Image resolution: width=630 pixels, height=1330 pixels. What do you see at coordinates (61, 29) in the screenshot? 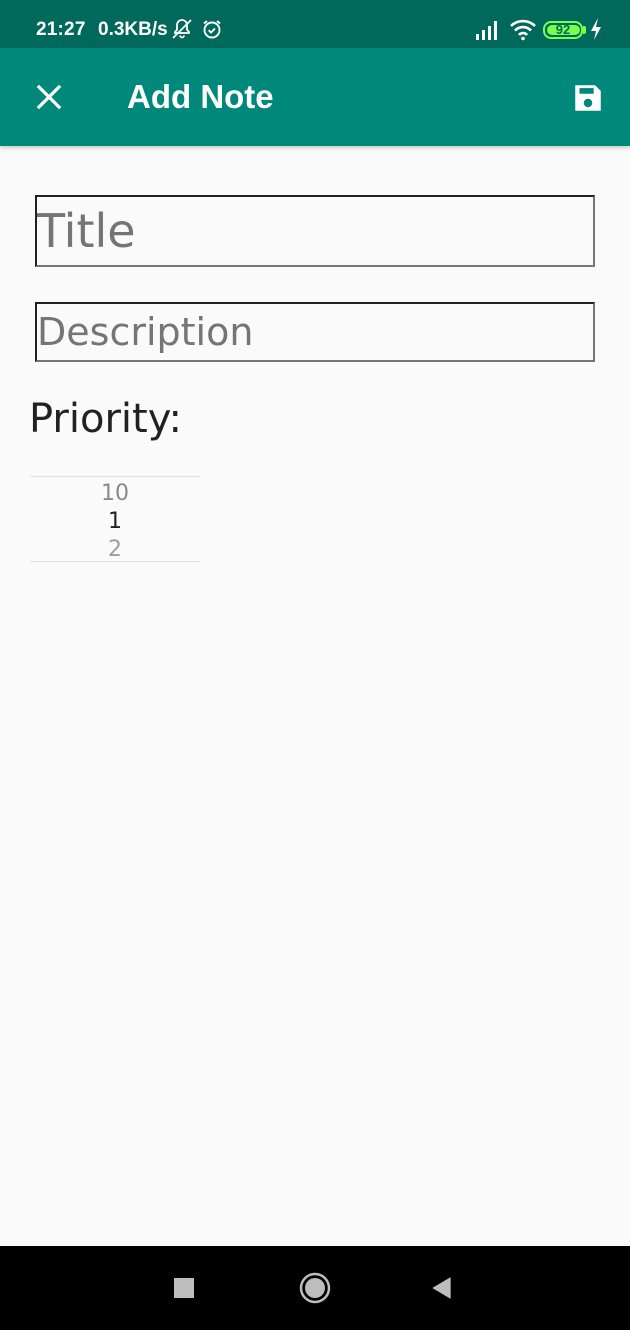
I see `status-time: 21:27` at bounding box center [61, 29].